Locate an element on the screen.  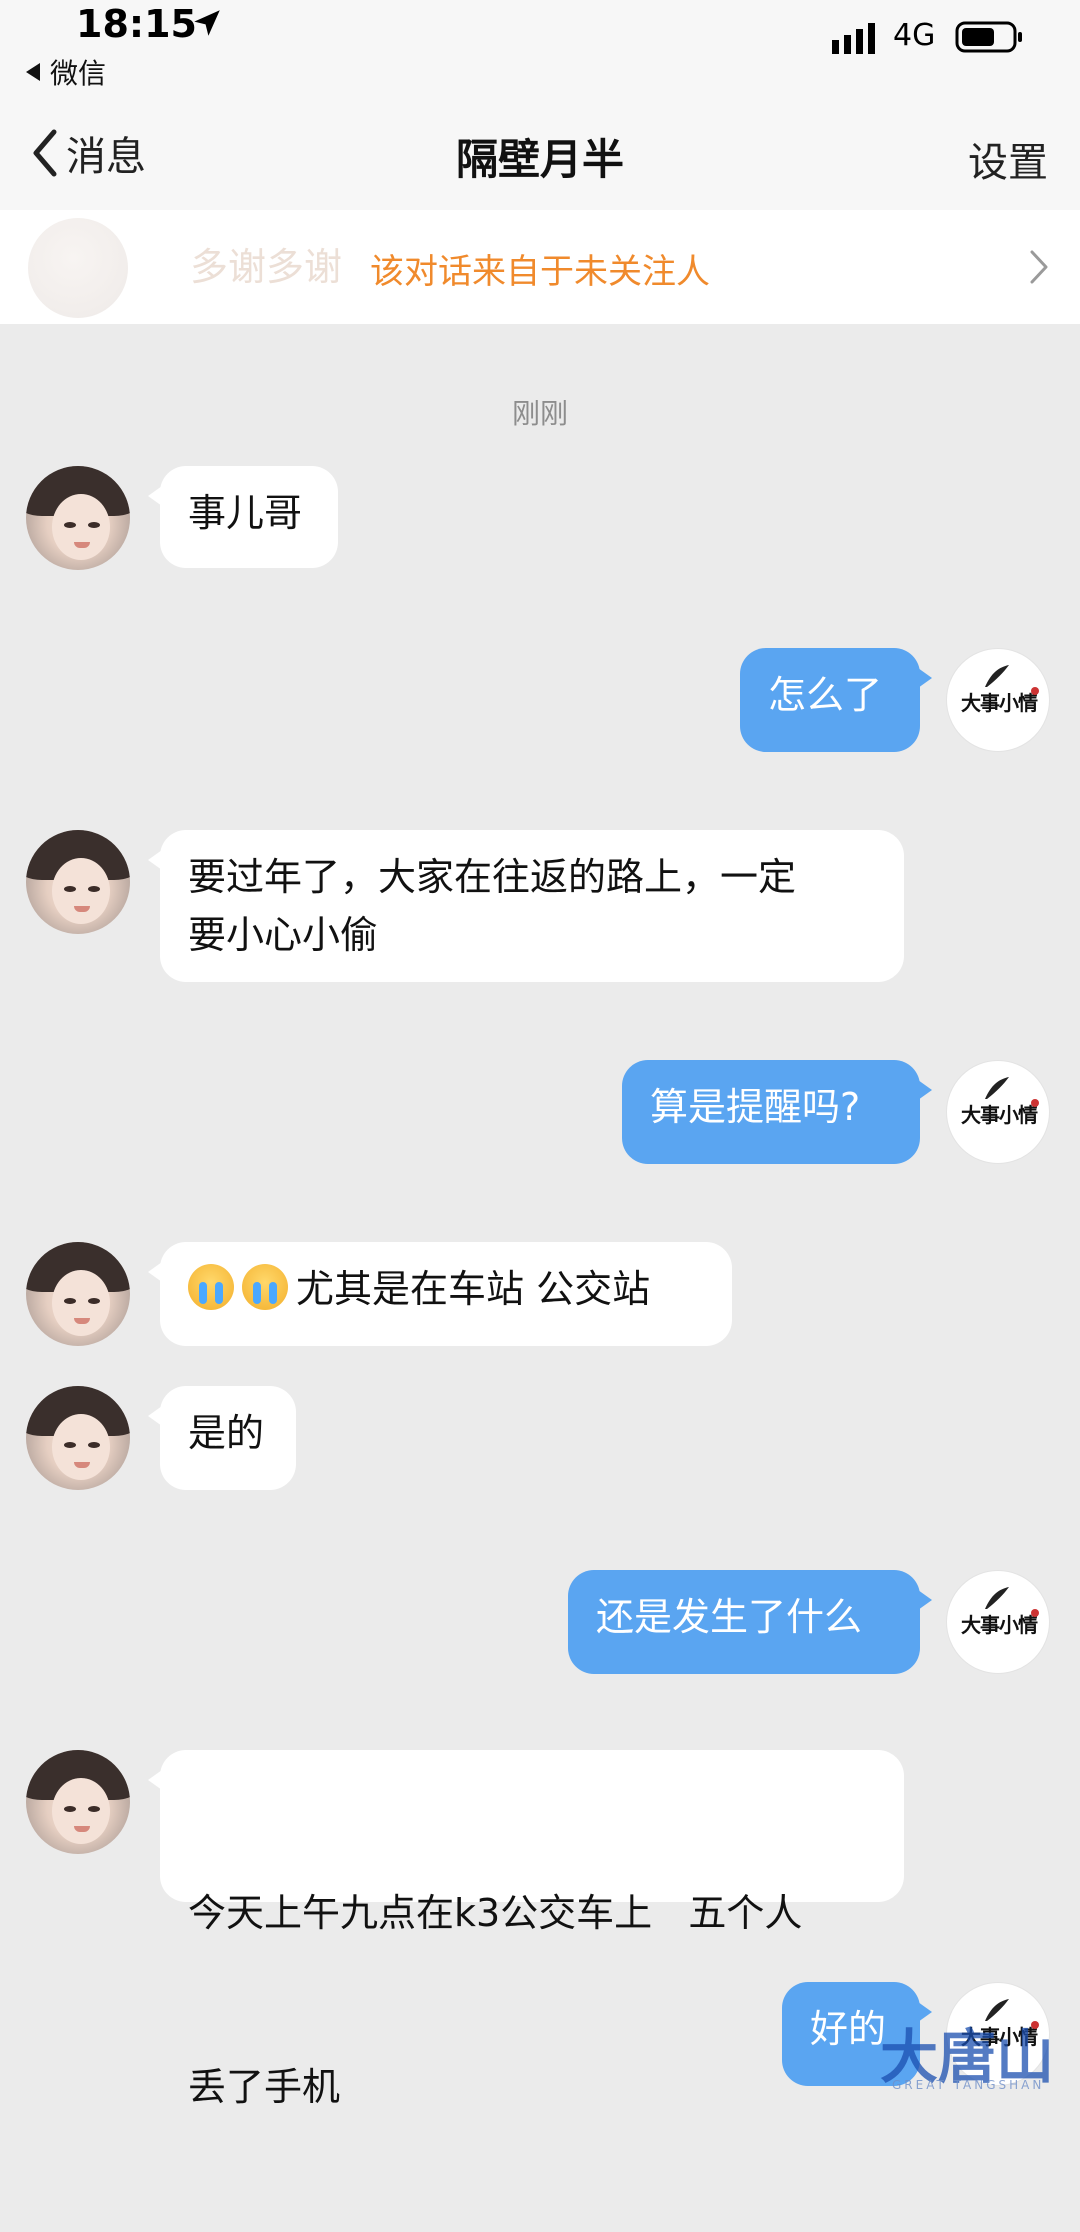
message-text: 好的 is located at coordinates (848, 2029).